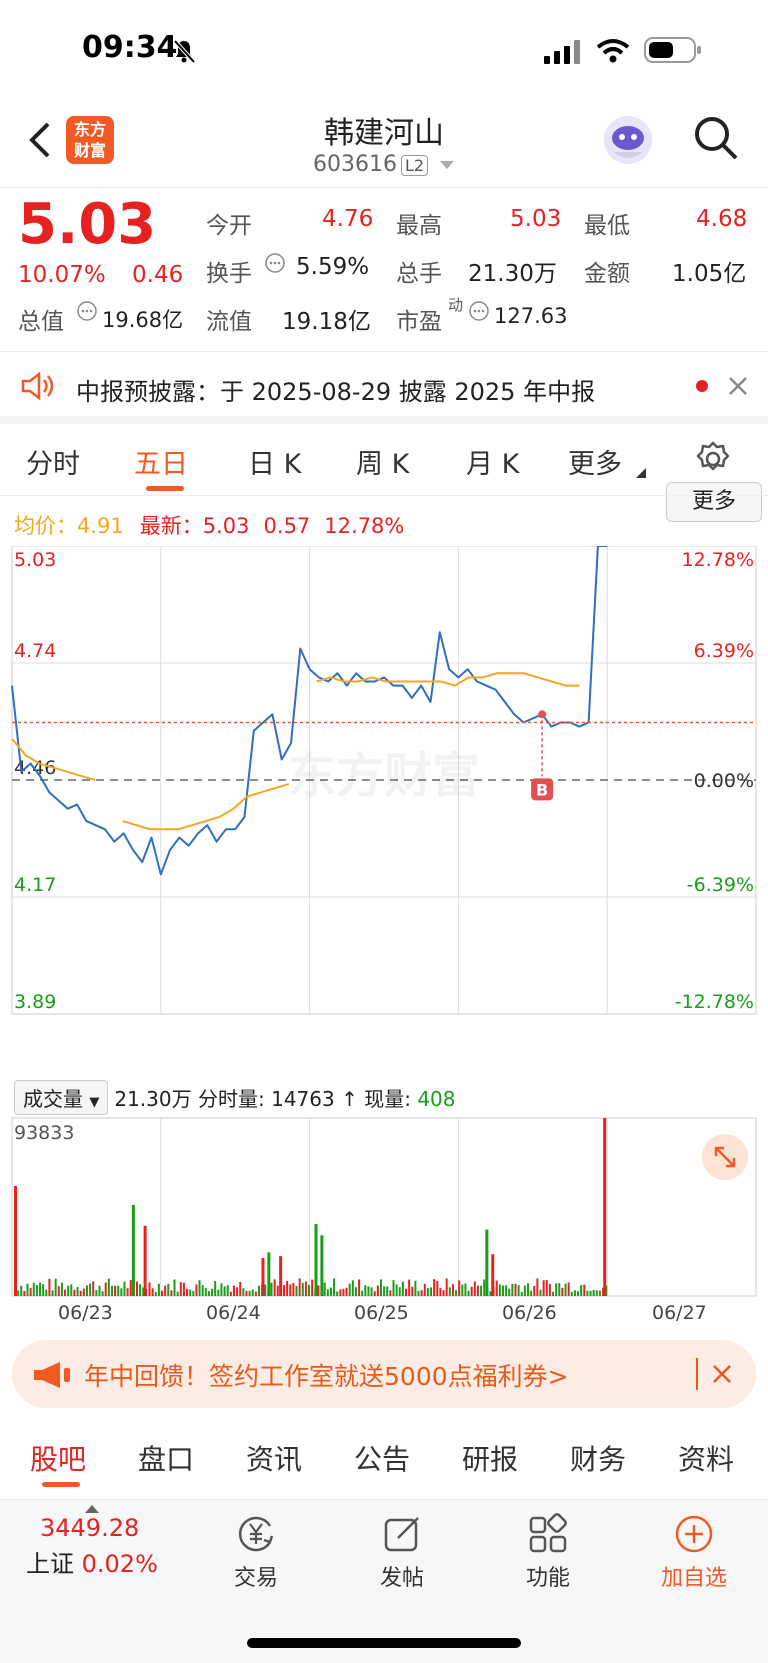 The height and width of the screenshot is (1663, 768). What do you see at coordinates (384, 50) in the screenshot?
I see `status-bar: 09:34` at bounding box center [384, 50].